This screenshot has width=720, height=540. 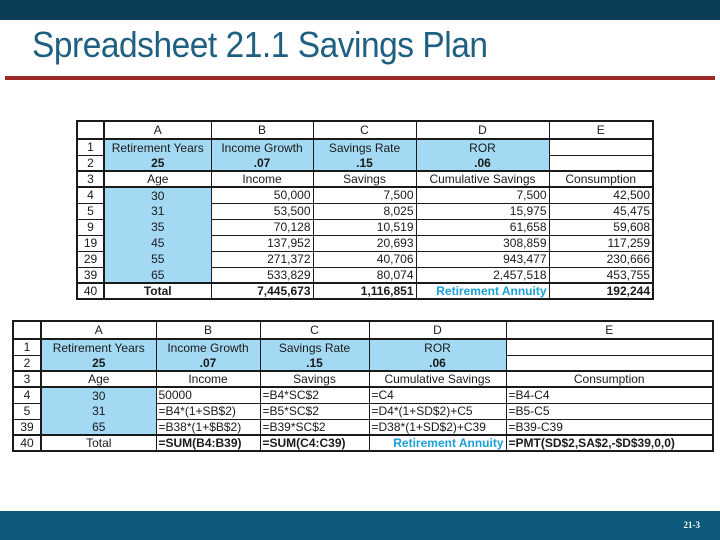 I want to click on table-row: 19 45 137,952 20,693 308,859 117,259, so click(x=365, y=243).